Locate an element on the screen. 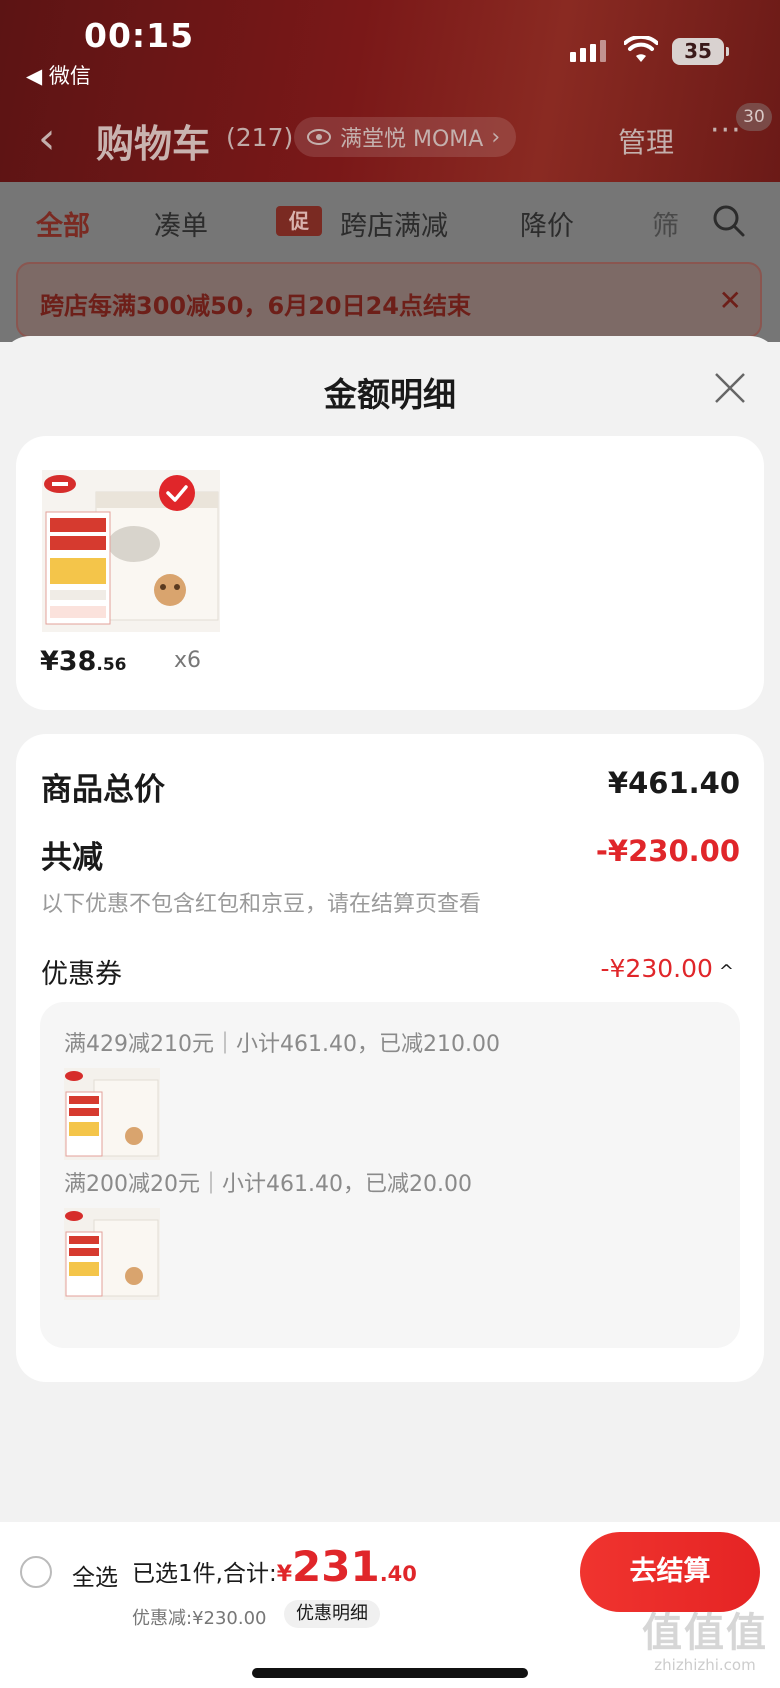 The height and width of the screenshot is (1688, 780). coupon-label: 优惠券 is located at coordinates (81, 974).